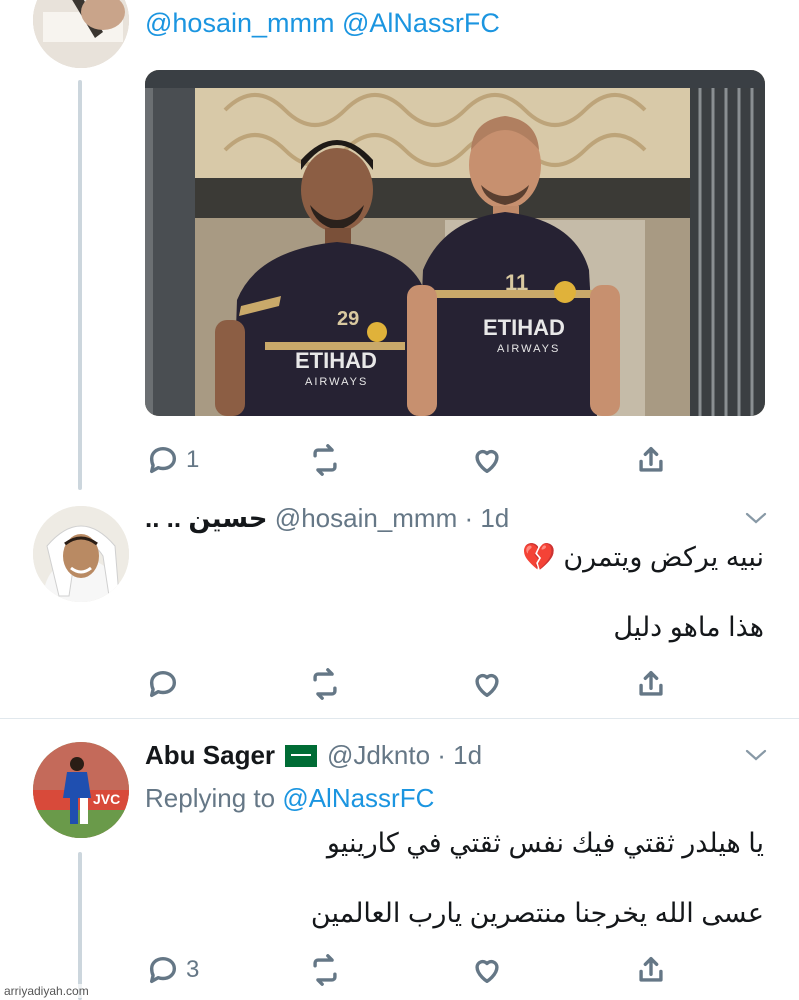 The width and height of the screenshot is (799, 1000). I want to click on avatar-footballer-icon: JVC, so click(81, 790).